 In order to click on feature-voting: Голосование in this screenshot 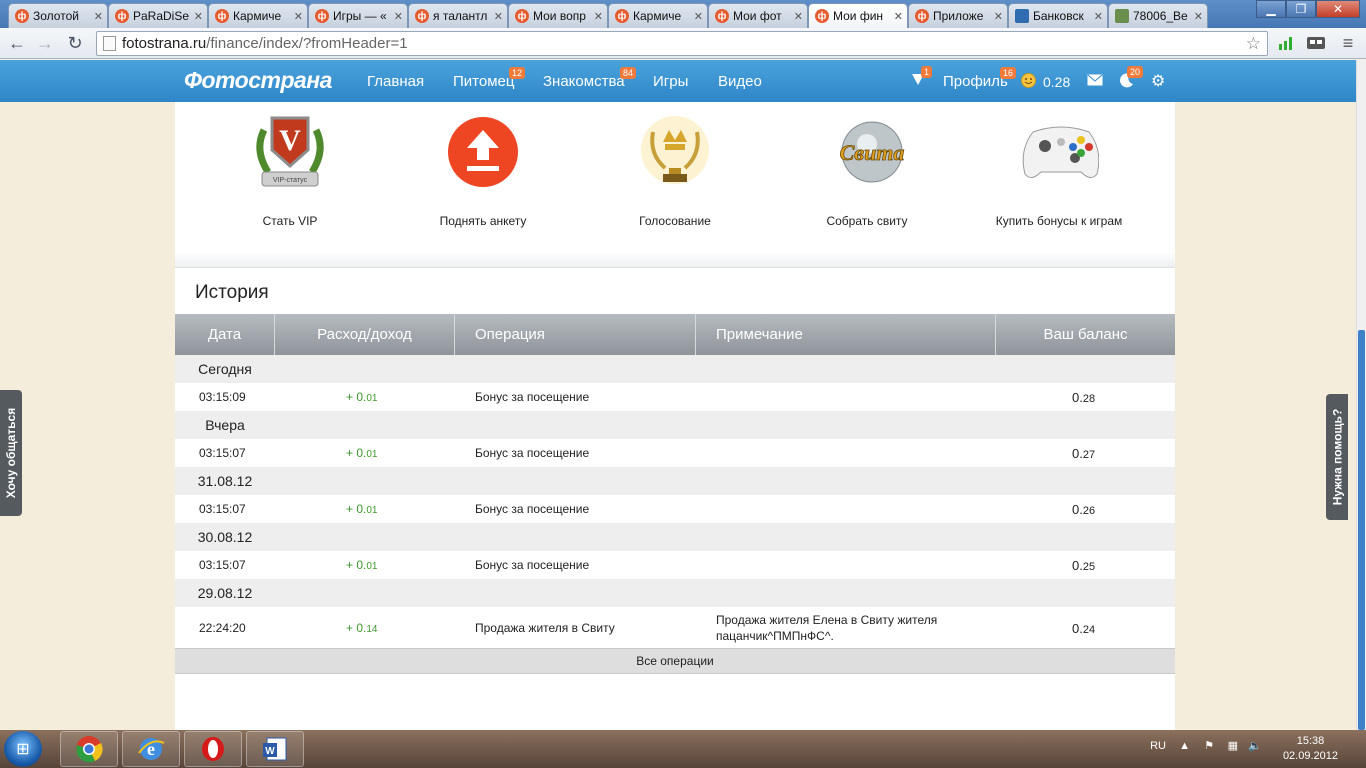, I will do `click(675, 170)`.